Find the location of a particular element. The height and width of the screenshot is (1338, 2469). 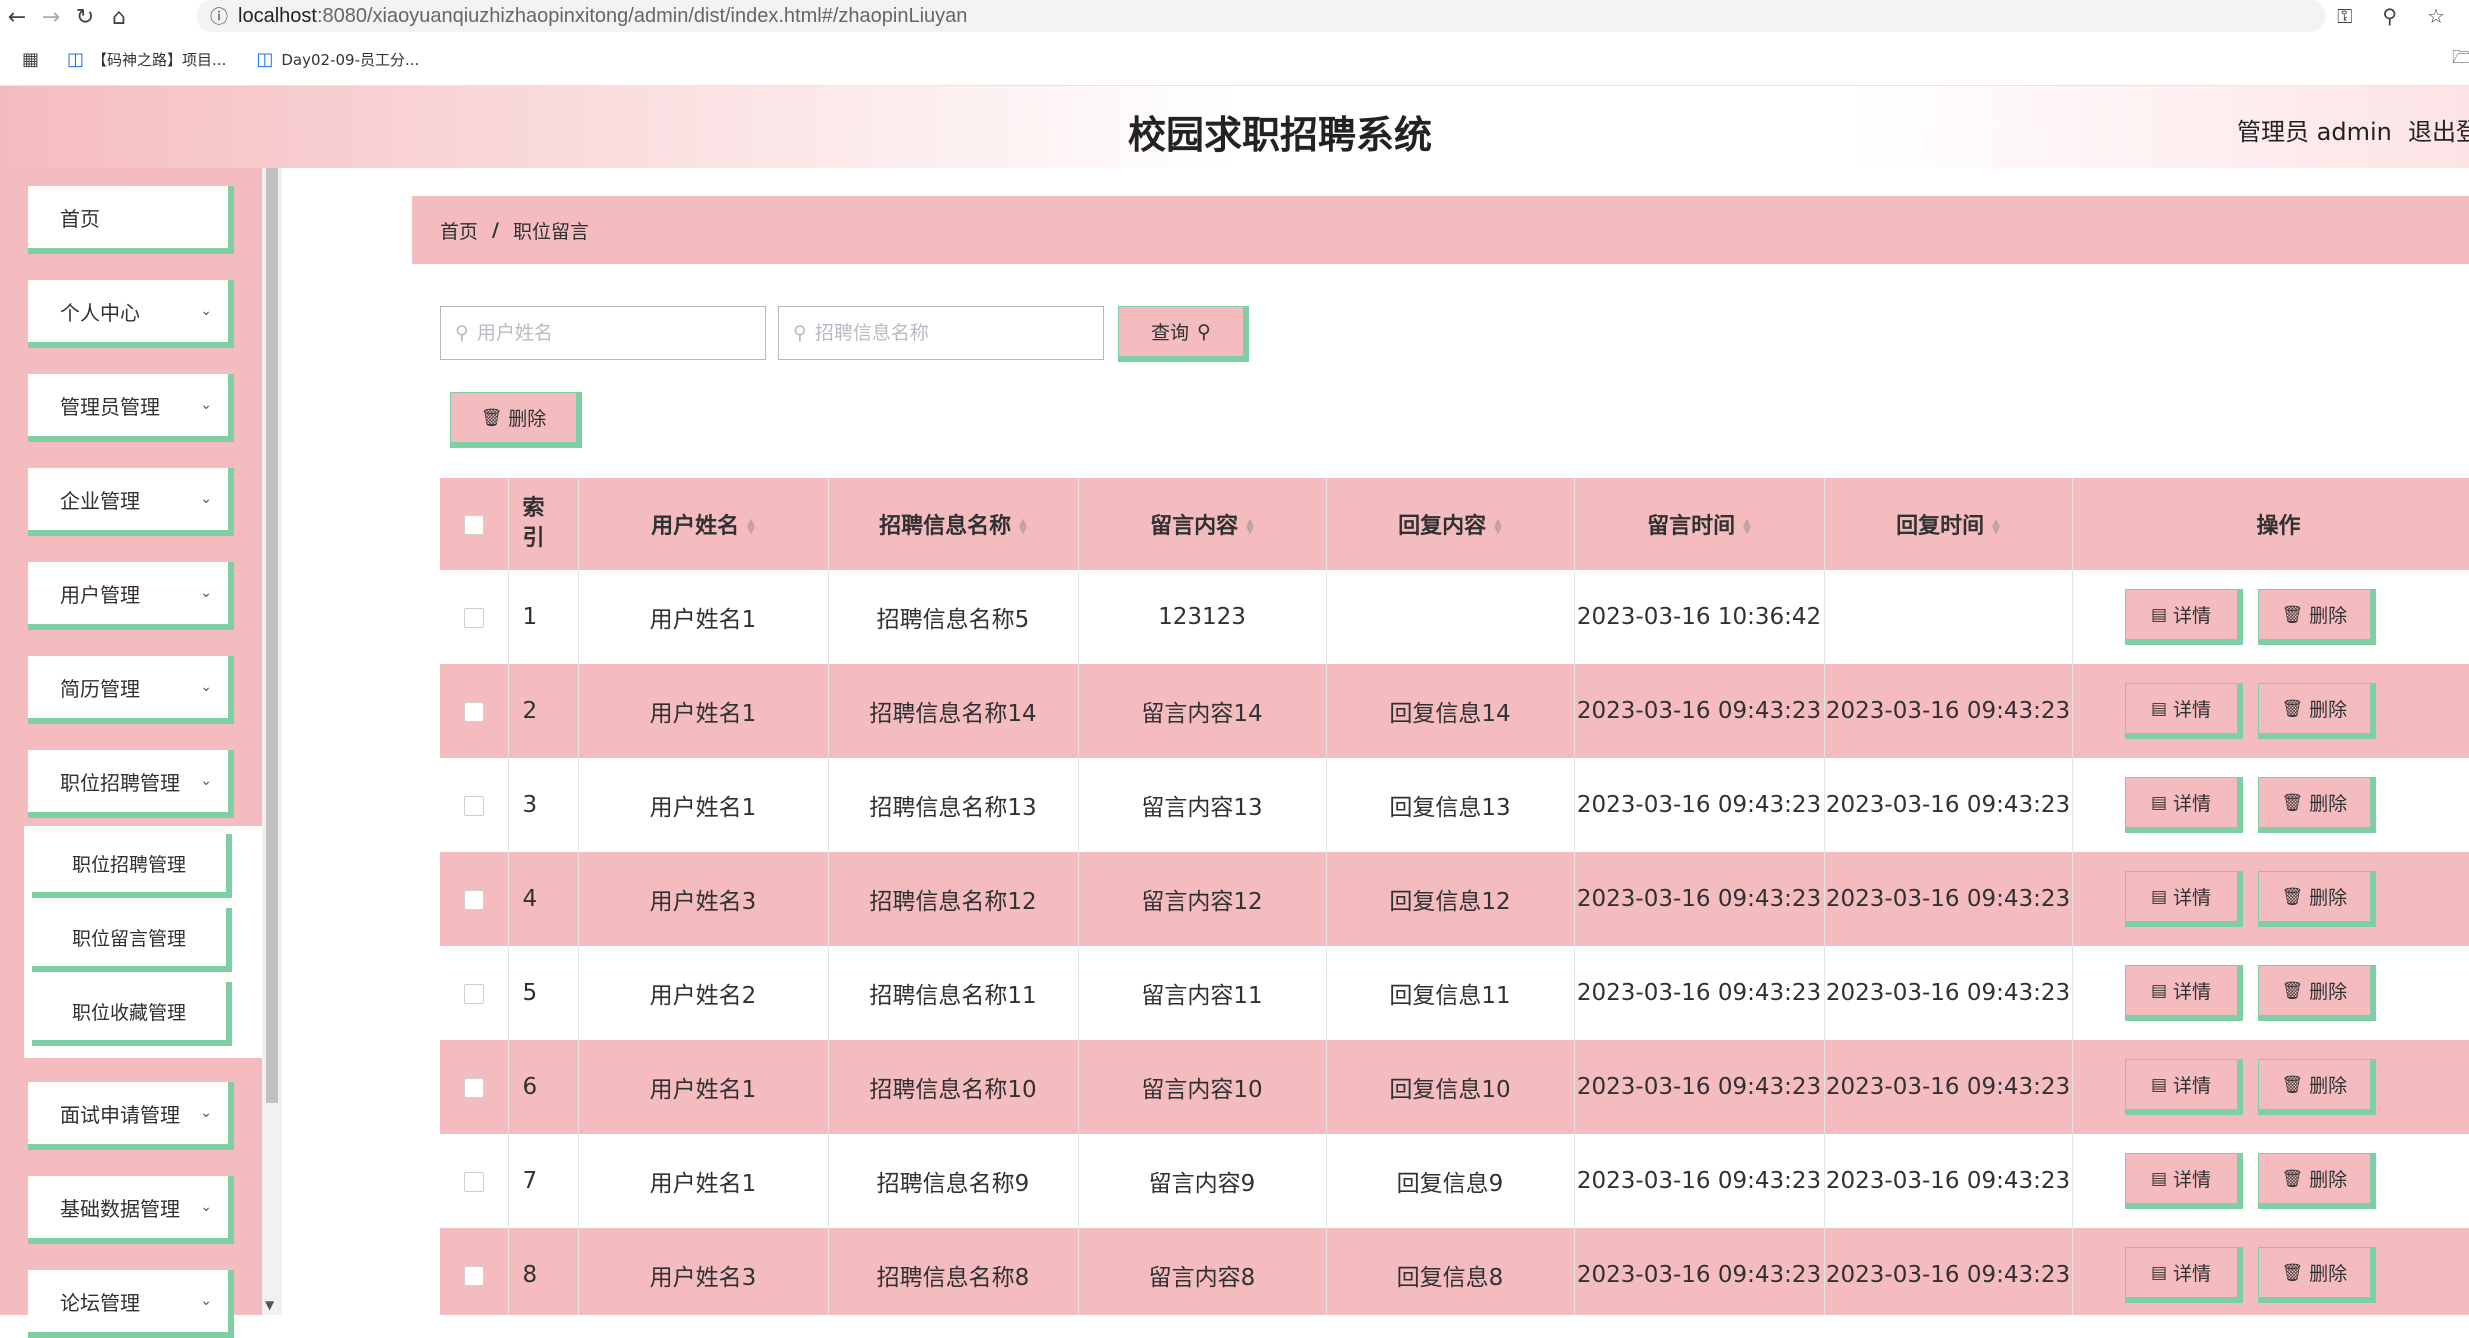

cell-reply: 回复信息11 is located at coordinates (1450, 993).